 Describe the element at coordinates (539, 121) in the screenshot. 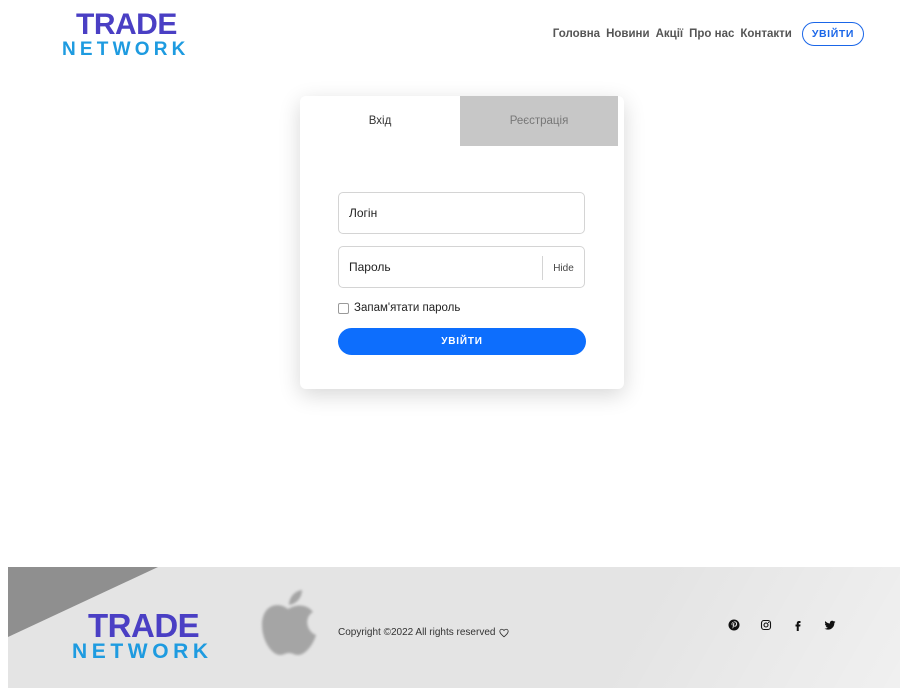

I see `tab-register: Реєстрація` at that location.